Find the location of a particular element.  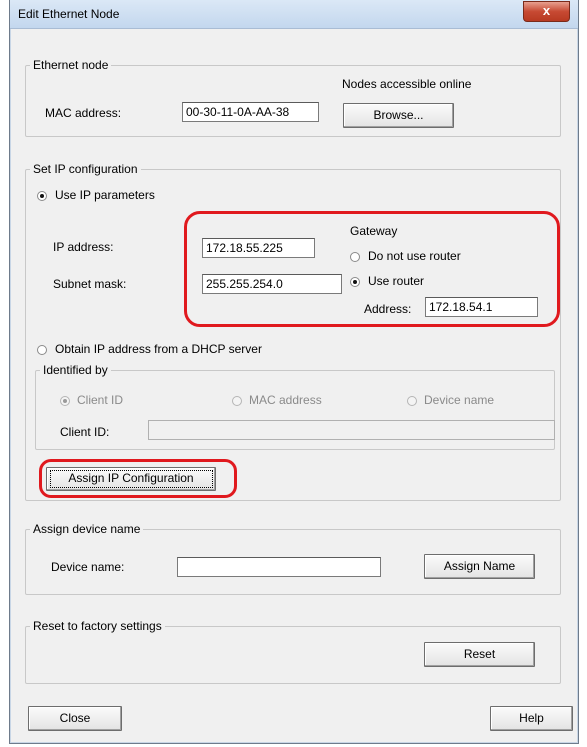

dhcp-label: Obtain IP address from a DHCP server is located at coordinates (158, 349).